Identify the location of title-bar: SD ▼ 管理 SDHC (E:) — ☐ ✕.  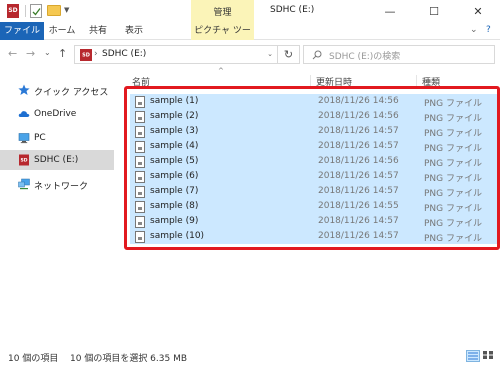
(250, 11).